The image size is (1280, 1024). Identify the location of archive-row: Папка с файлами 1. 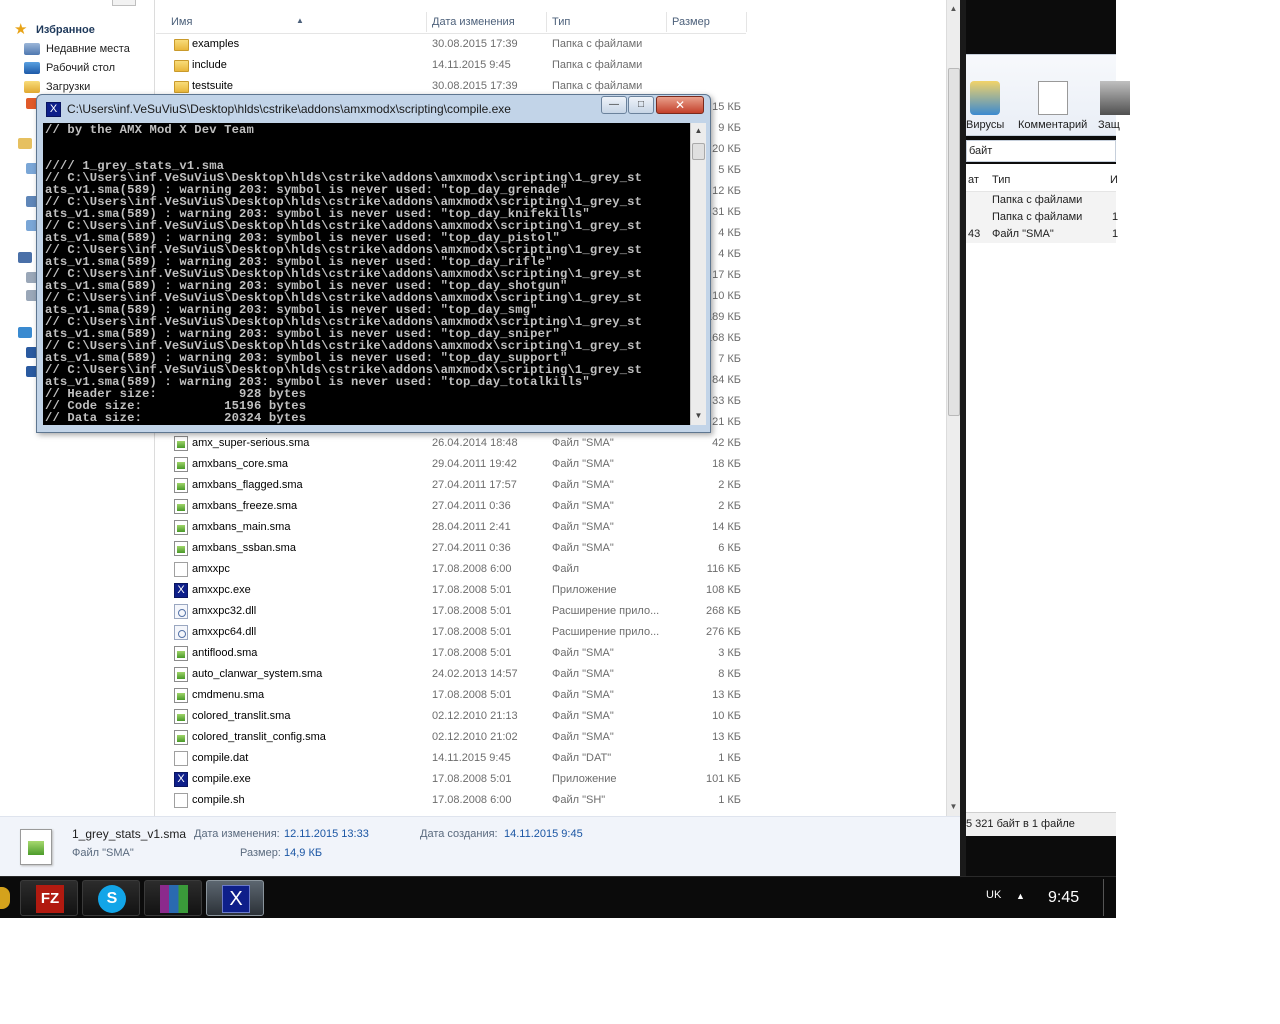
(1042, 217).